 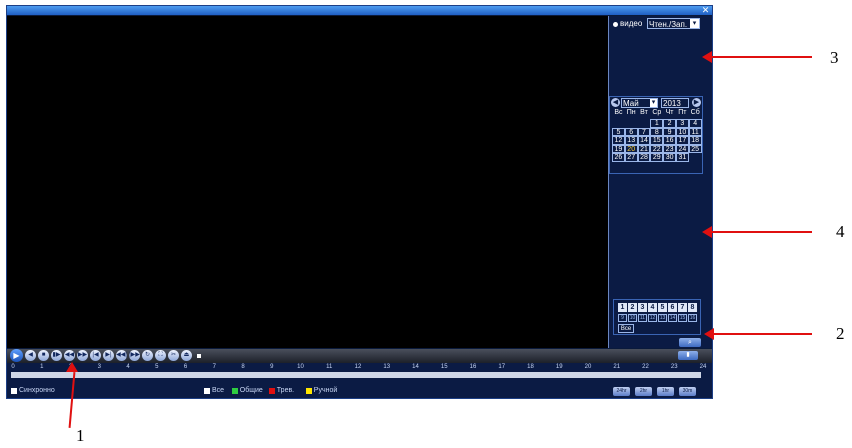 I want to click on calendar-day: 23, so click(x=669, y=148).